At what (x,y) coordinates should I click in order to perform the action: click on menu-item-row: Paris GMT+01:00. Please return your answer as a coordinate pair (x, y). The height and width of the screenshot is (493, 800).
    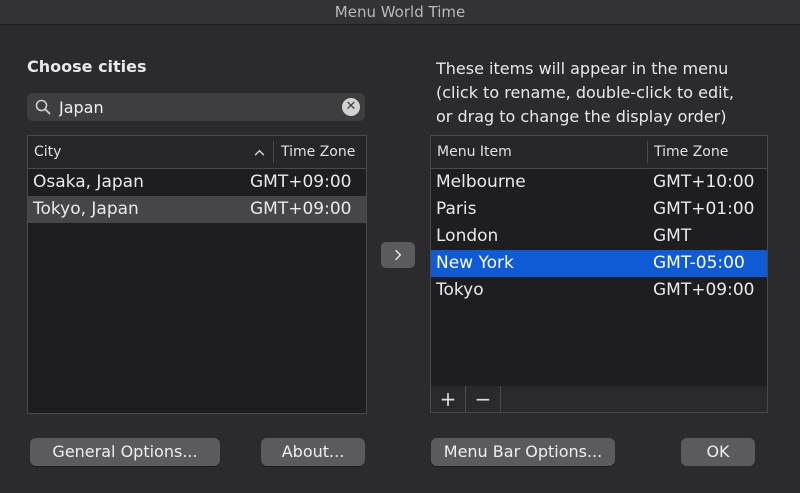
    Looking at the image, I should click on (599, 209).